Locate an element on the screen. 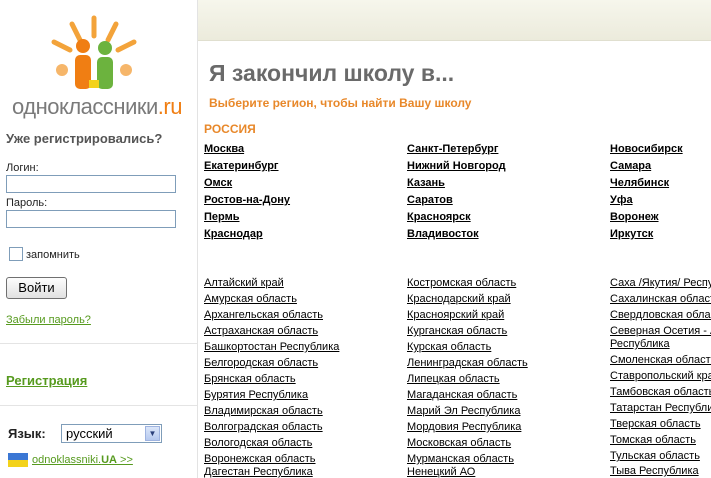 This screenshot has height=478, width=711. city-link: Челябинск is located at coordinates (639, 183).